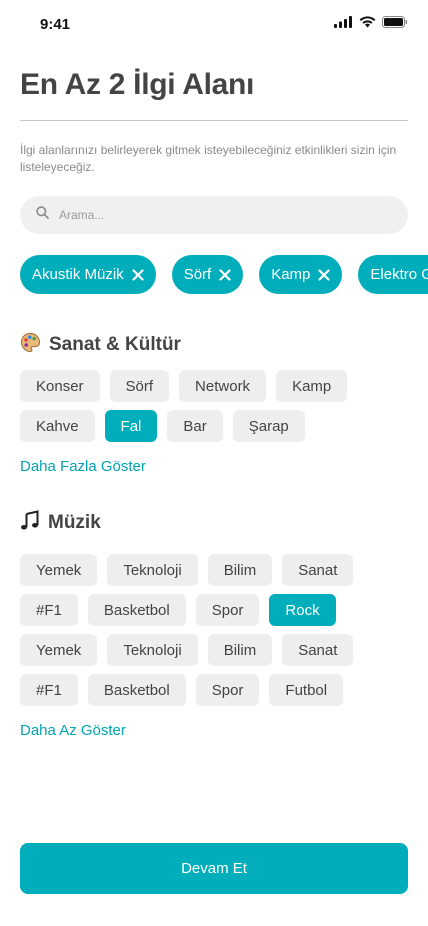 This screenshot has width=428, height=926. I want to click on wifi-icon, so click(367, 22).